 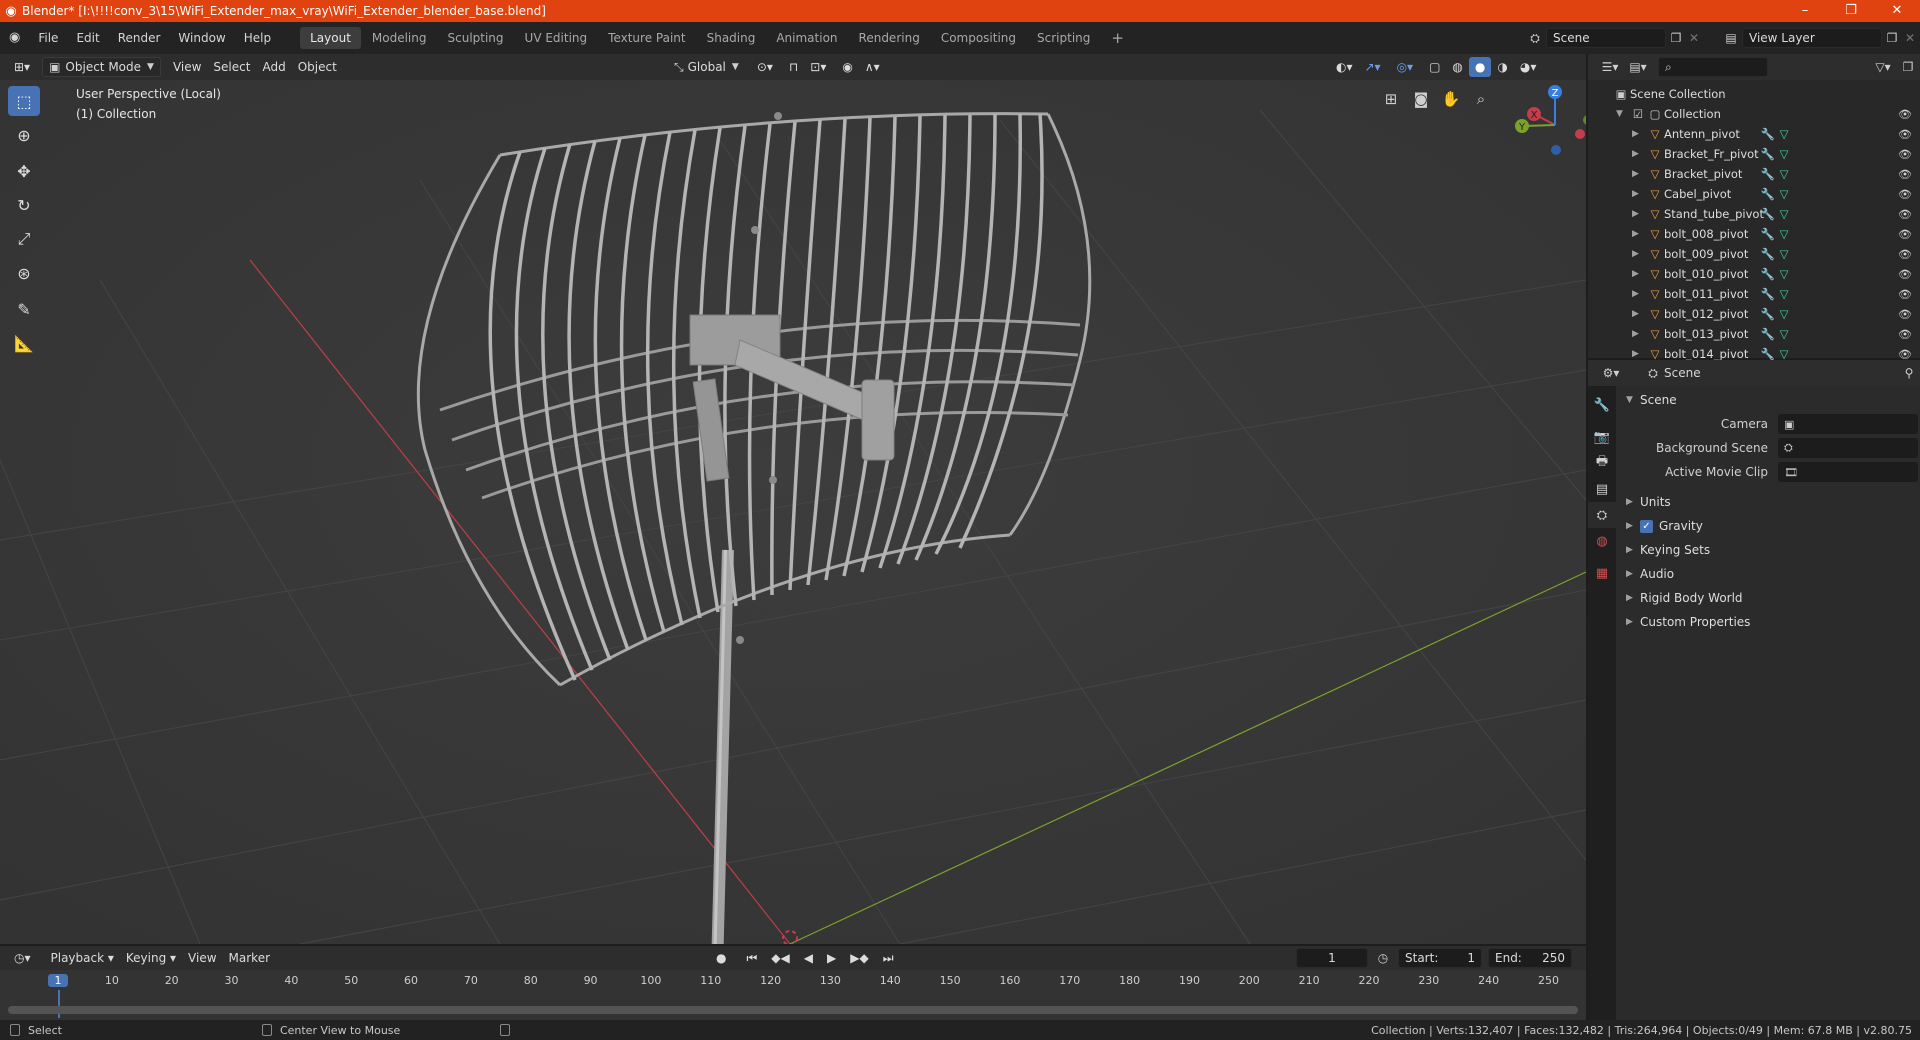 I want to click on falloff-icon: ∧▾, so click(x=872, y=67).